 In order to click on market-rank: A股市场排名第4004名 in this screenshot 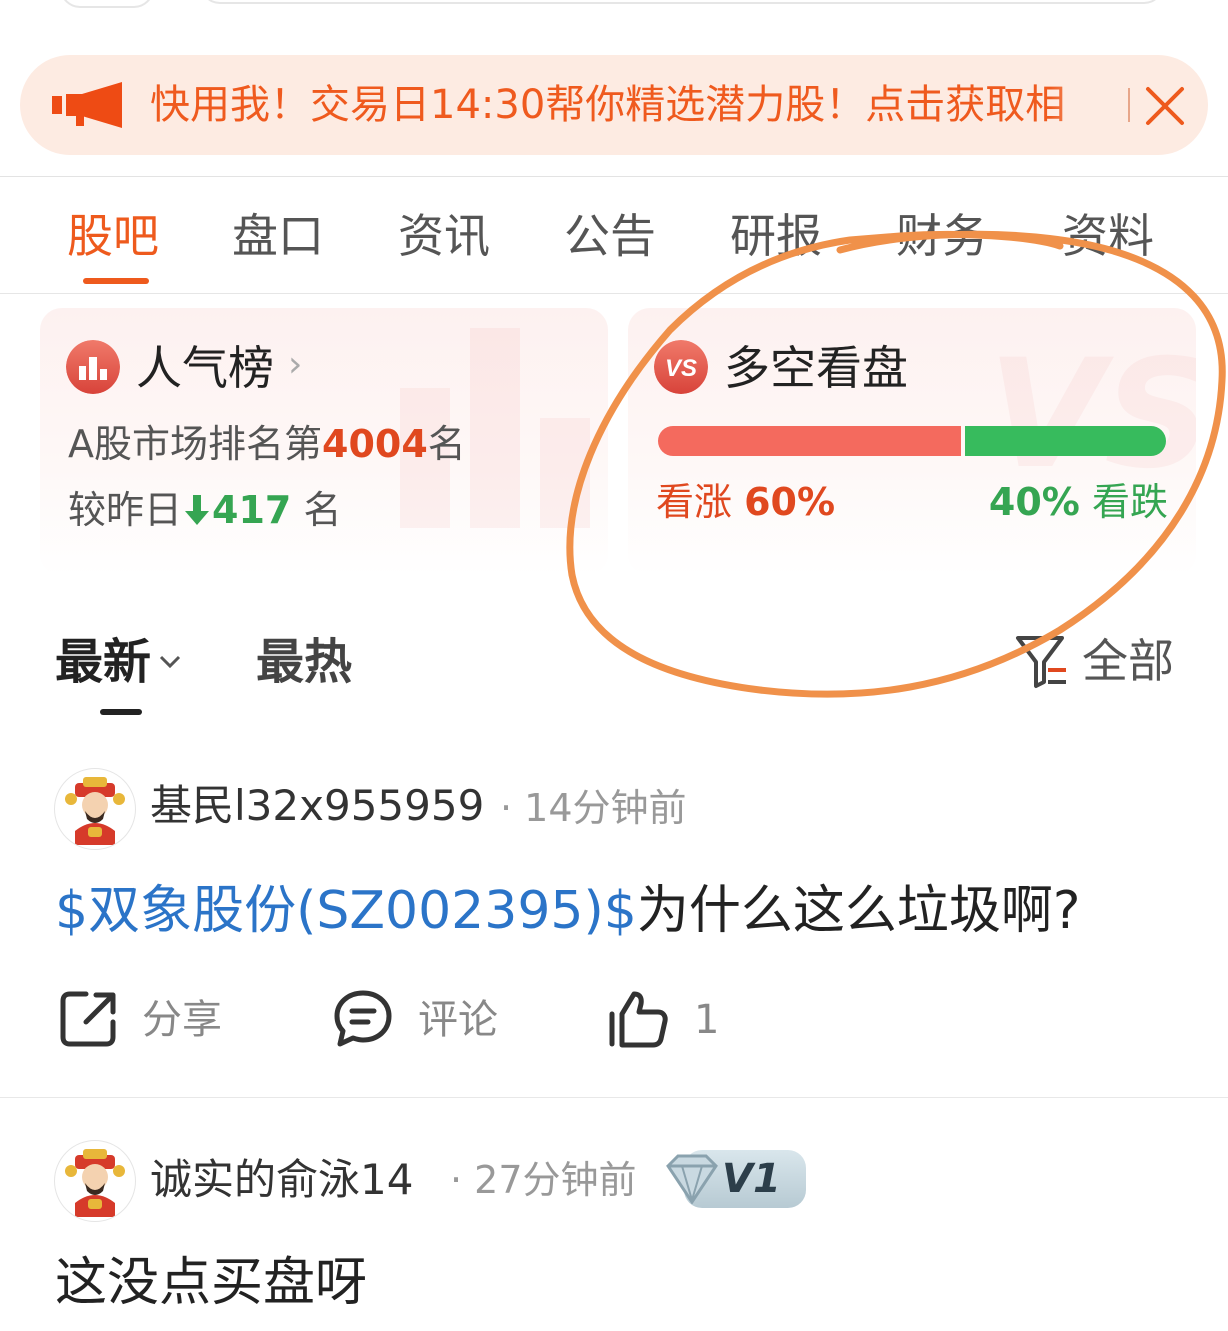, I will do `click(267, 444)`.